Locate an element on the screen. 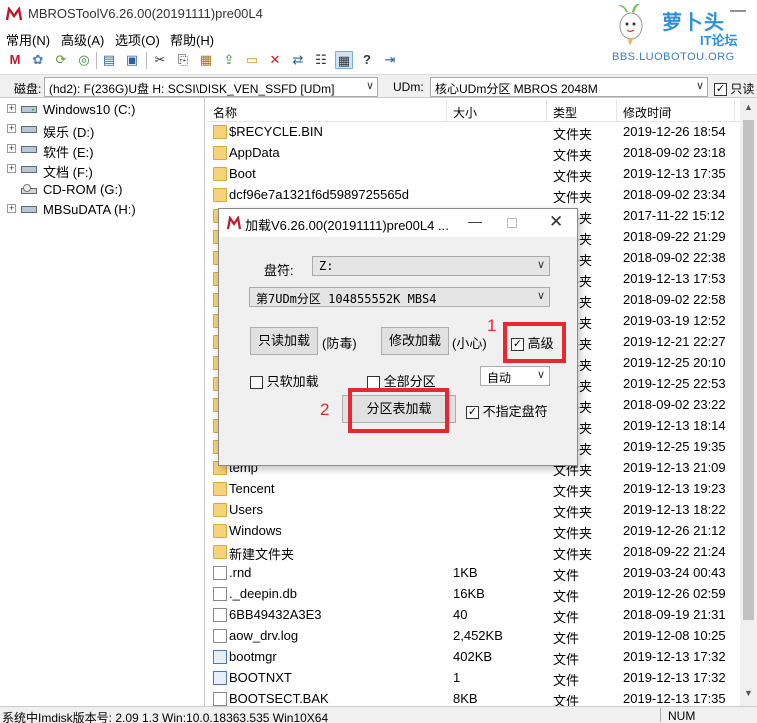 This screenshot has width=757, height=723. window-icon: ▣ is located at coordinates (132, 60).